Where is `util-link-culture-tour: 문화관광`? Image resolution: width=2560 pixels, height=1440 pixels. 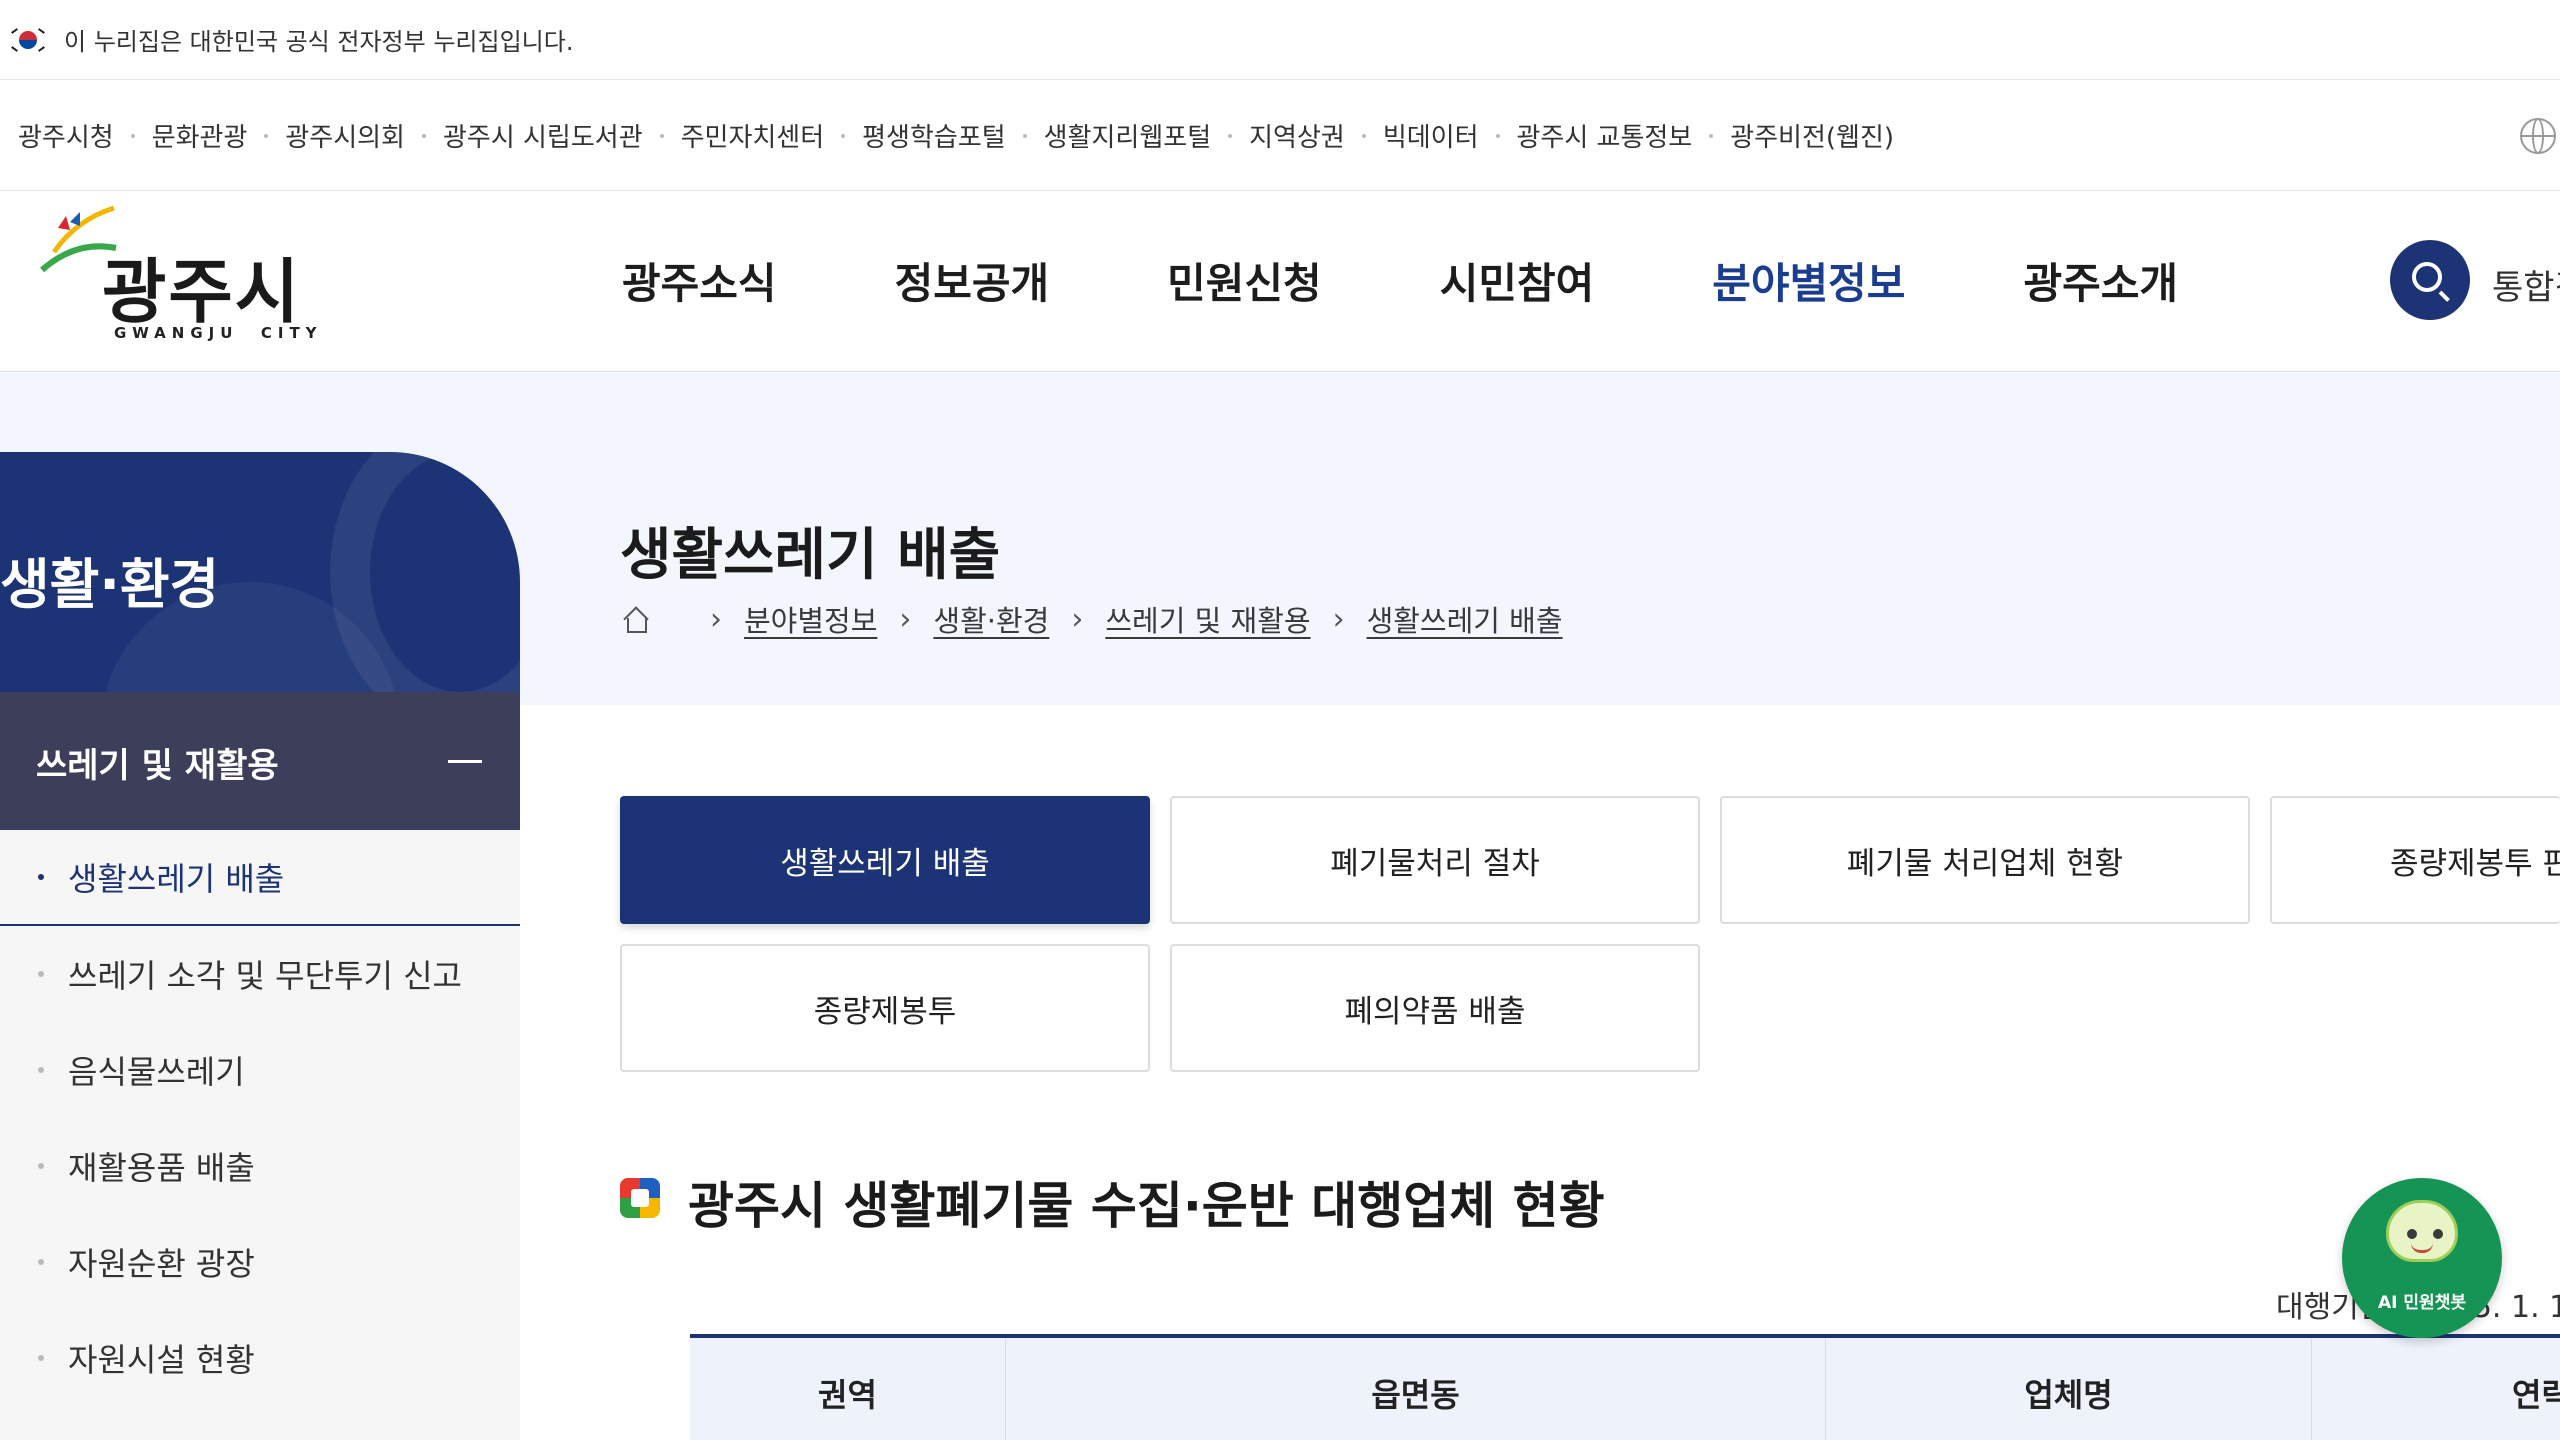 util-link-culture-tour: 문화관광 is located at coordinates (200, 135).